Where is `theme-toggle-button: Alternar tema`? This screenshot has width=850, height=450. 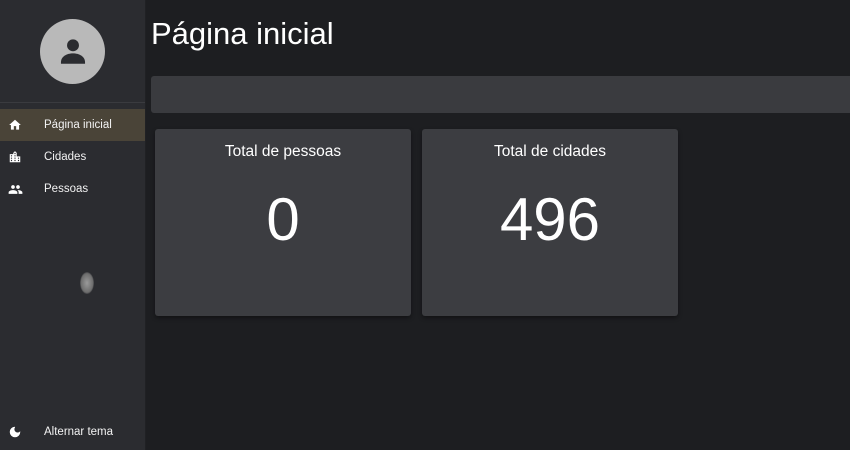 theme-toggle-button: Alternar tema is located at coordinates (73, 432).